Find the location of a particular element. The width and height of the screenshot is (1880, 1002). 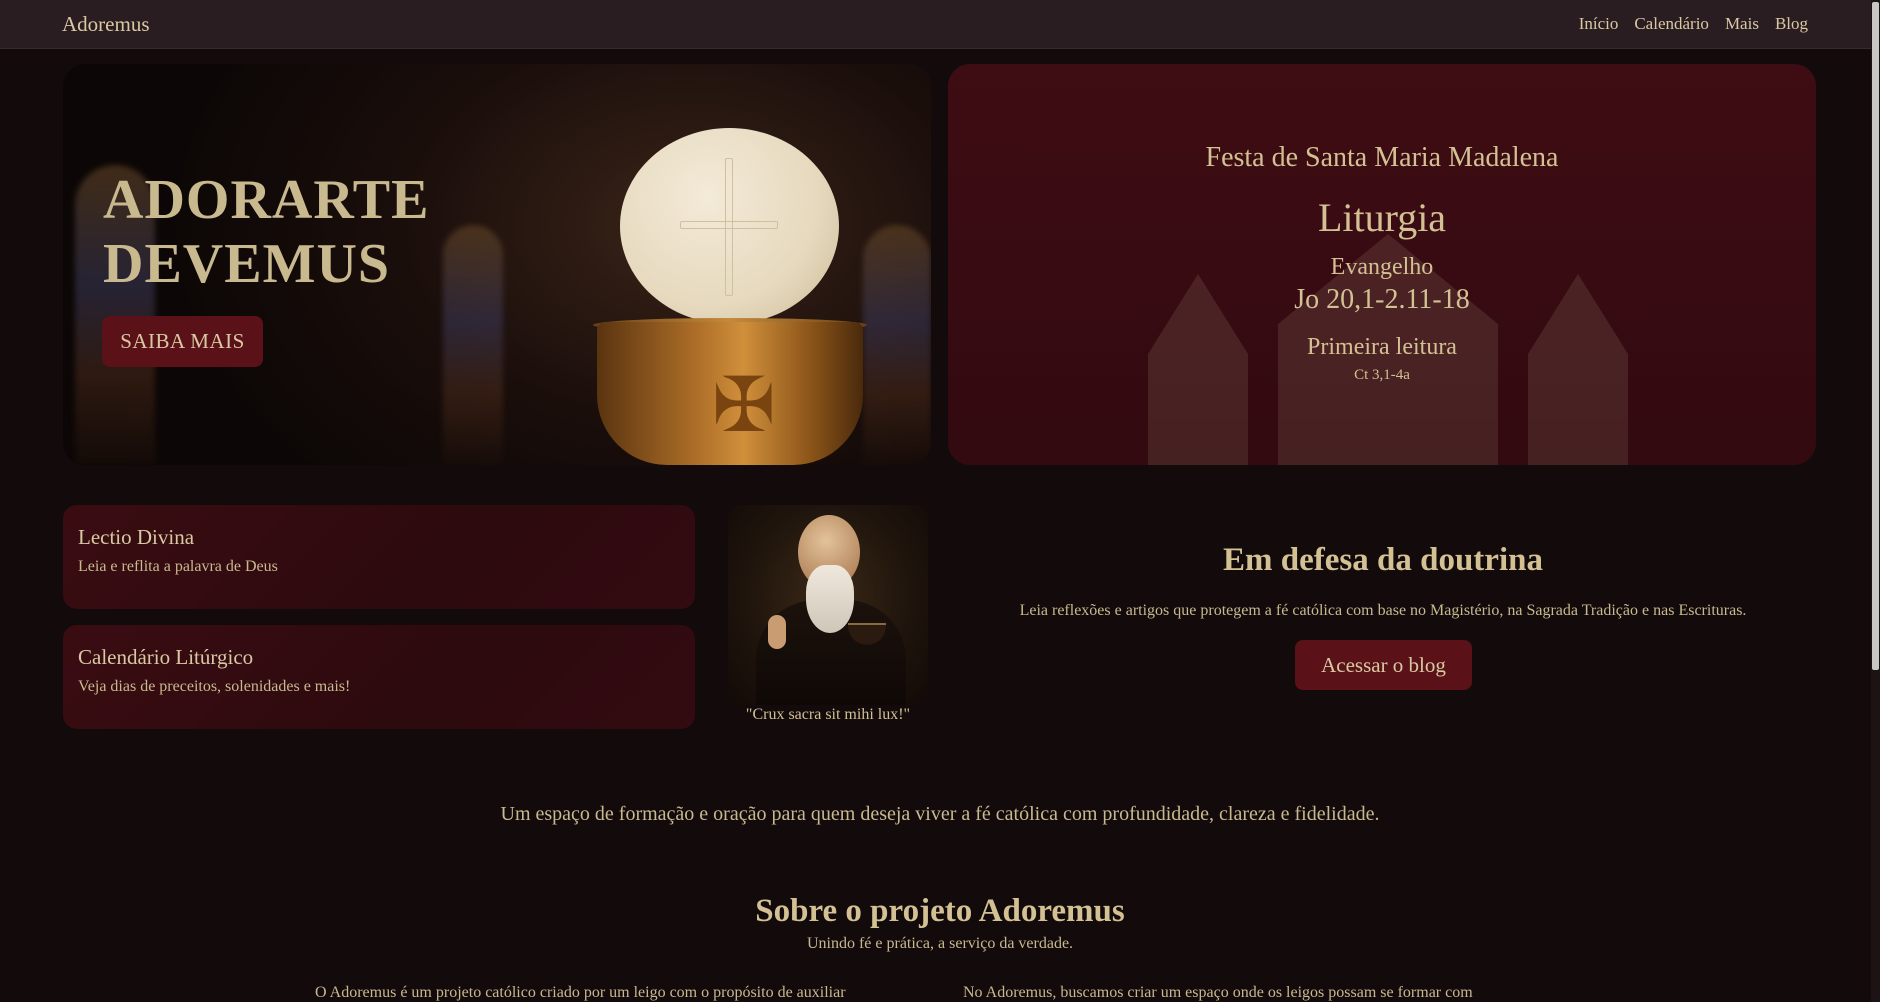

saint-hand is located at coordinates (777, 632).